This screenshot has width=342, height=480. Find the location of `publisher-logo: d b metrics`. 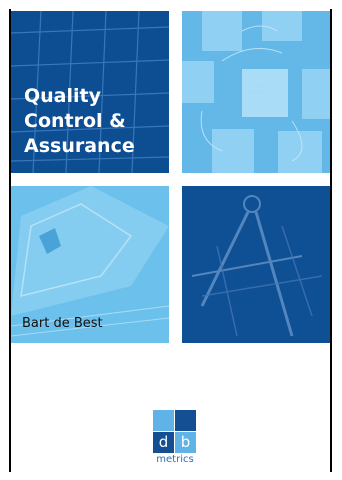

publisher-logo: d b metrics is located at coordinates (175, 440).